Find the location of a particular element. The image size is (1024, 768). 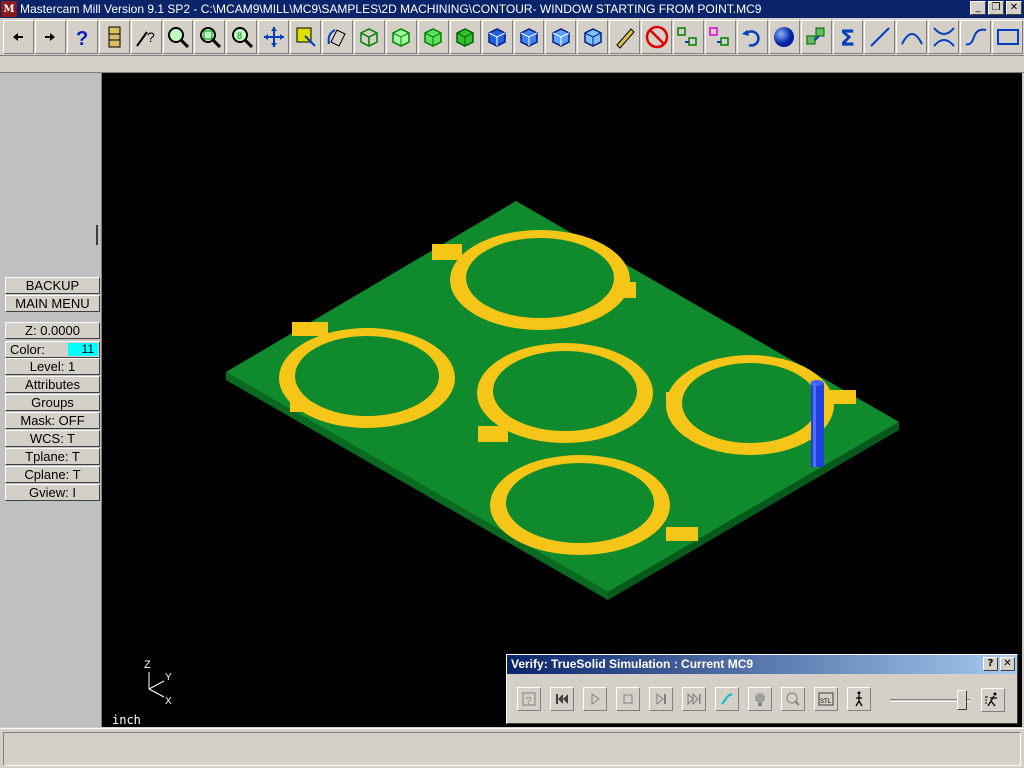

zoom-window-button is located at coordinates (178, 36).